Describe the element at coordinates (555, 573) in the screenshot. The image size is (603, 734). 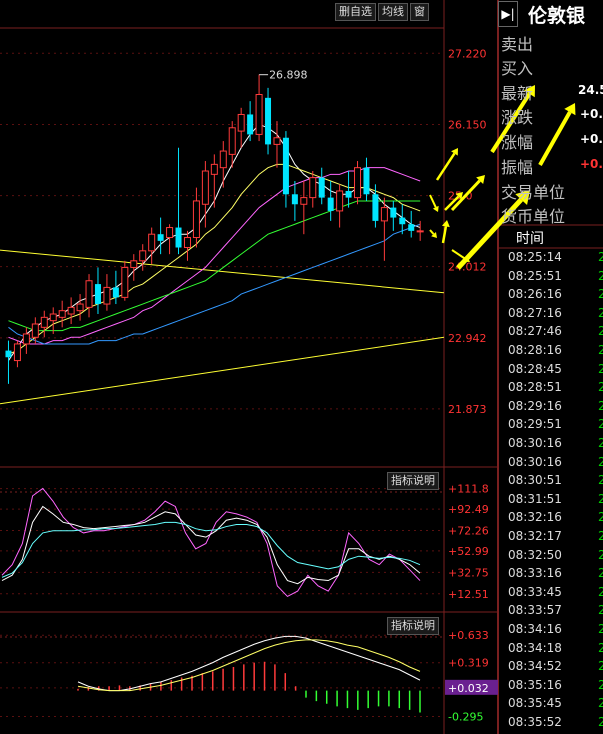
I see `trade-row: 08:33:16 2` at that location.